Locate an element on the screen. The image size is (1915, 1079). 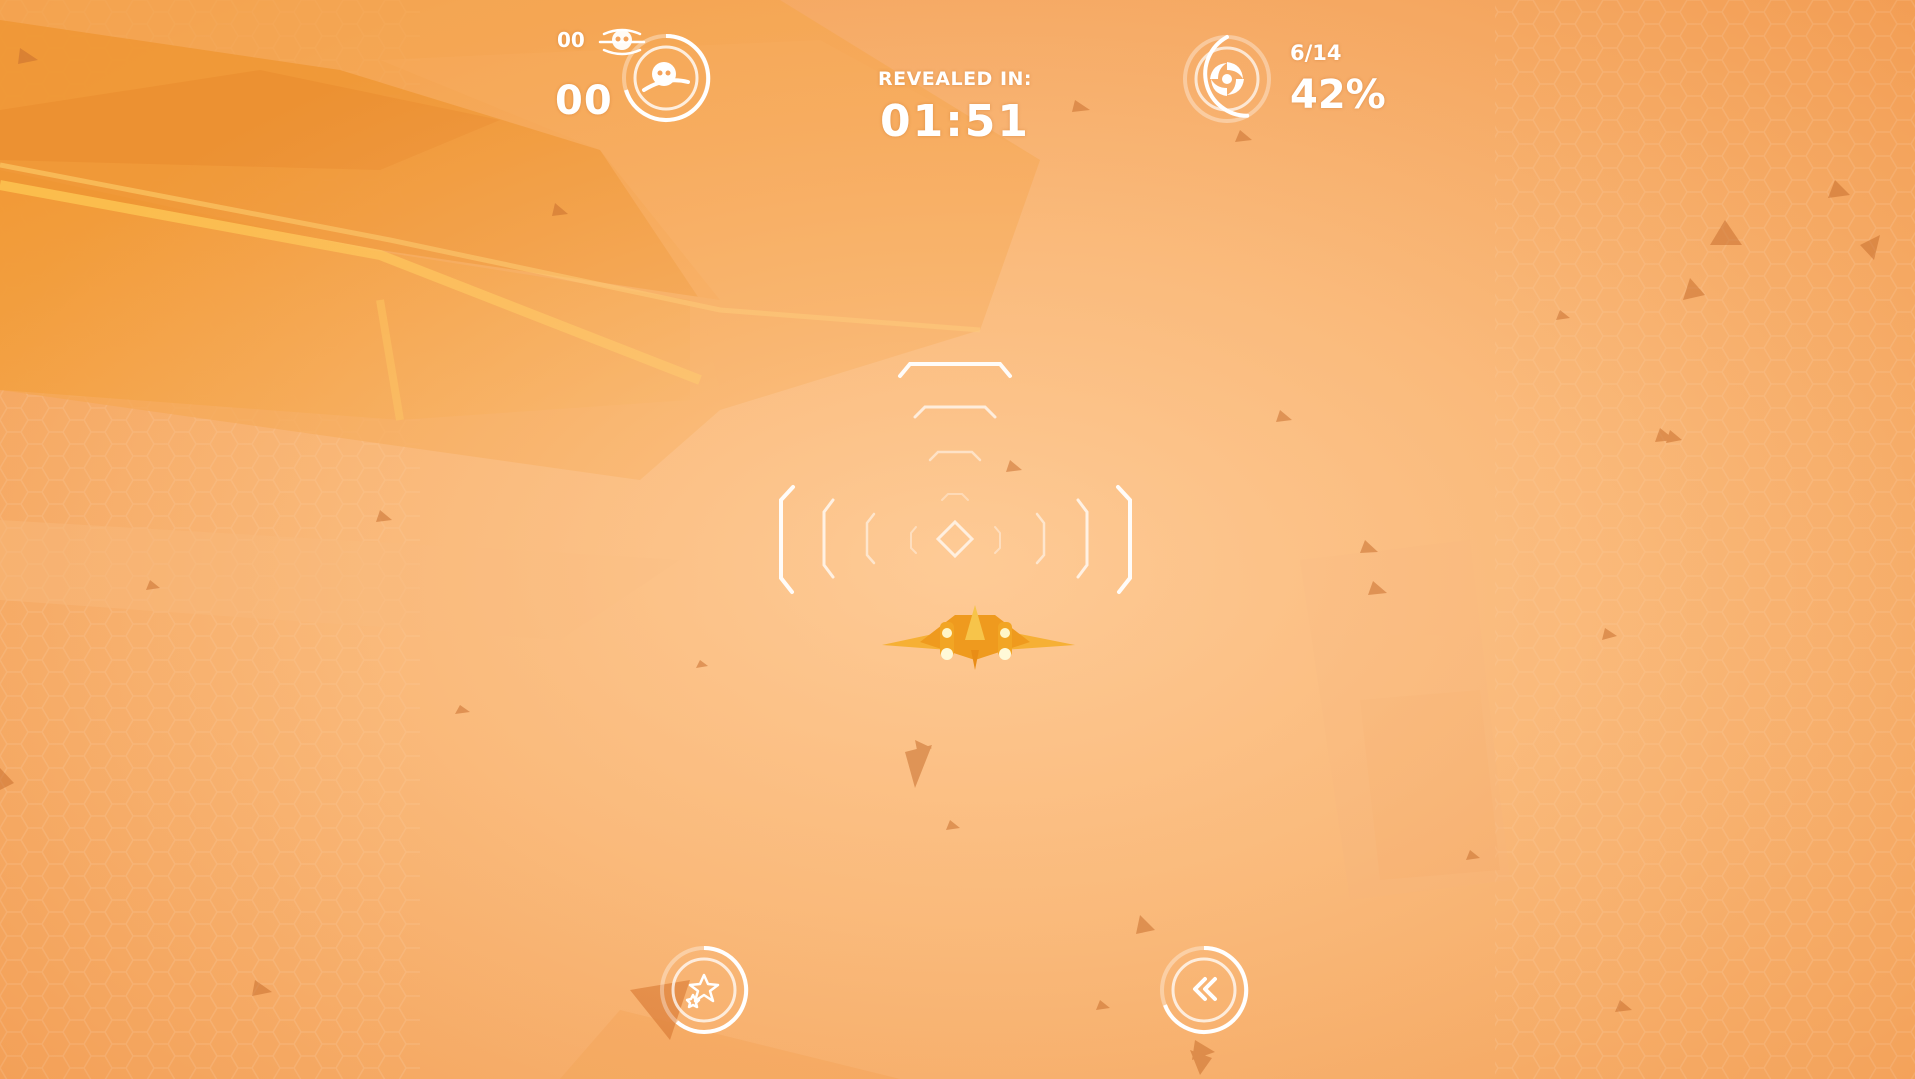
burst-stars-icon is located at coordinates (704, 989).